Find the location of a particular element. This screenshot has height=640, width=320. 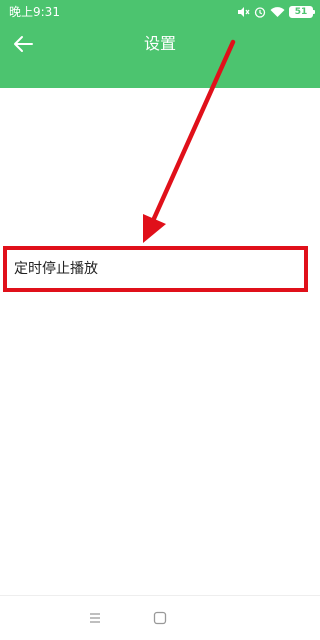

nav-bar: 设置 is located at coordinates (160, 44).